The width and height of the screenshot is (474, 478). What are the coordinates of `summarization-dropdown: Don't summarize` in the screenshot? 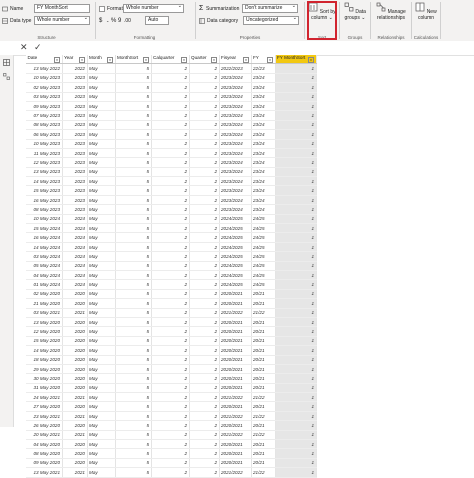 It's located at (270, 8).